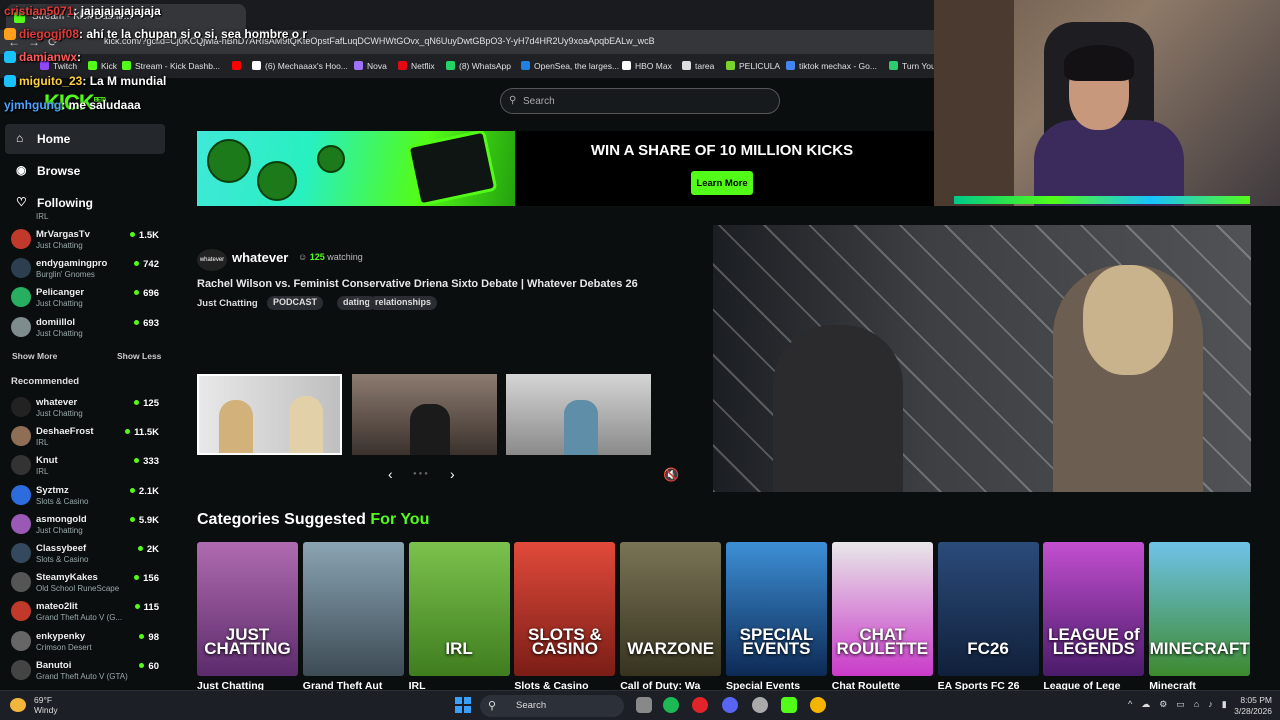 This screenshot has width=1280, height=720. I want to click on sidebar-channel: Syztmz Slots & Casino 2.1K, so click(85, 495).